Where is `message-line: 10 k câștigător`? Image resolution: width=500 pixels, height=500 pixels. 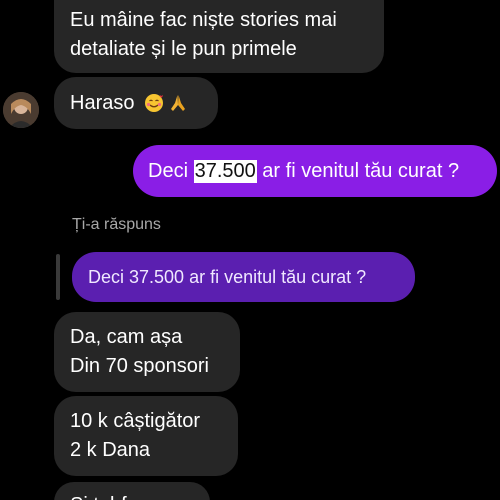 message-line: 10 k câștigător is located at coordinates (135, 421).